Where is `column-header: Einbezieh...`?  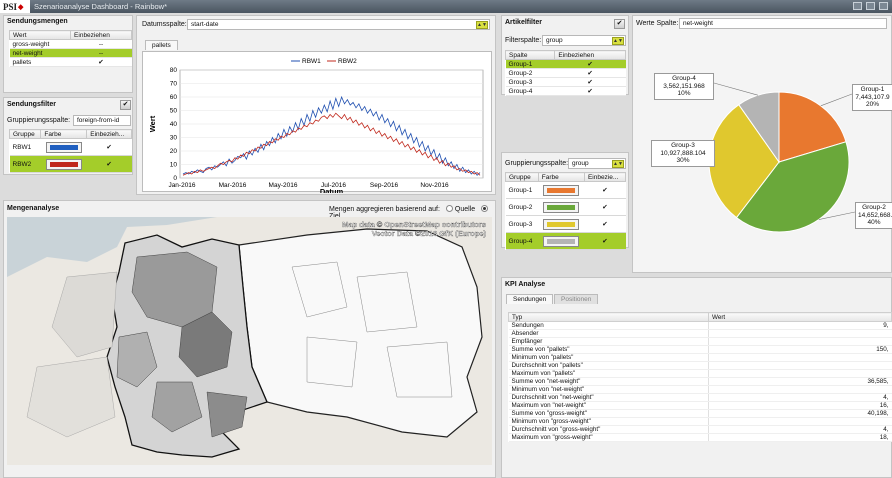
column-header: Einbezieh... is located at coordinates (109, 134).